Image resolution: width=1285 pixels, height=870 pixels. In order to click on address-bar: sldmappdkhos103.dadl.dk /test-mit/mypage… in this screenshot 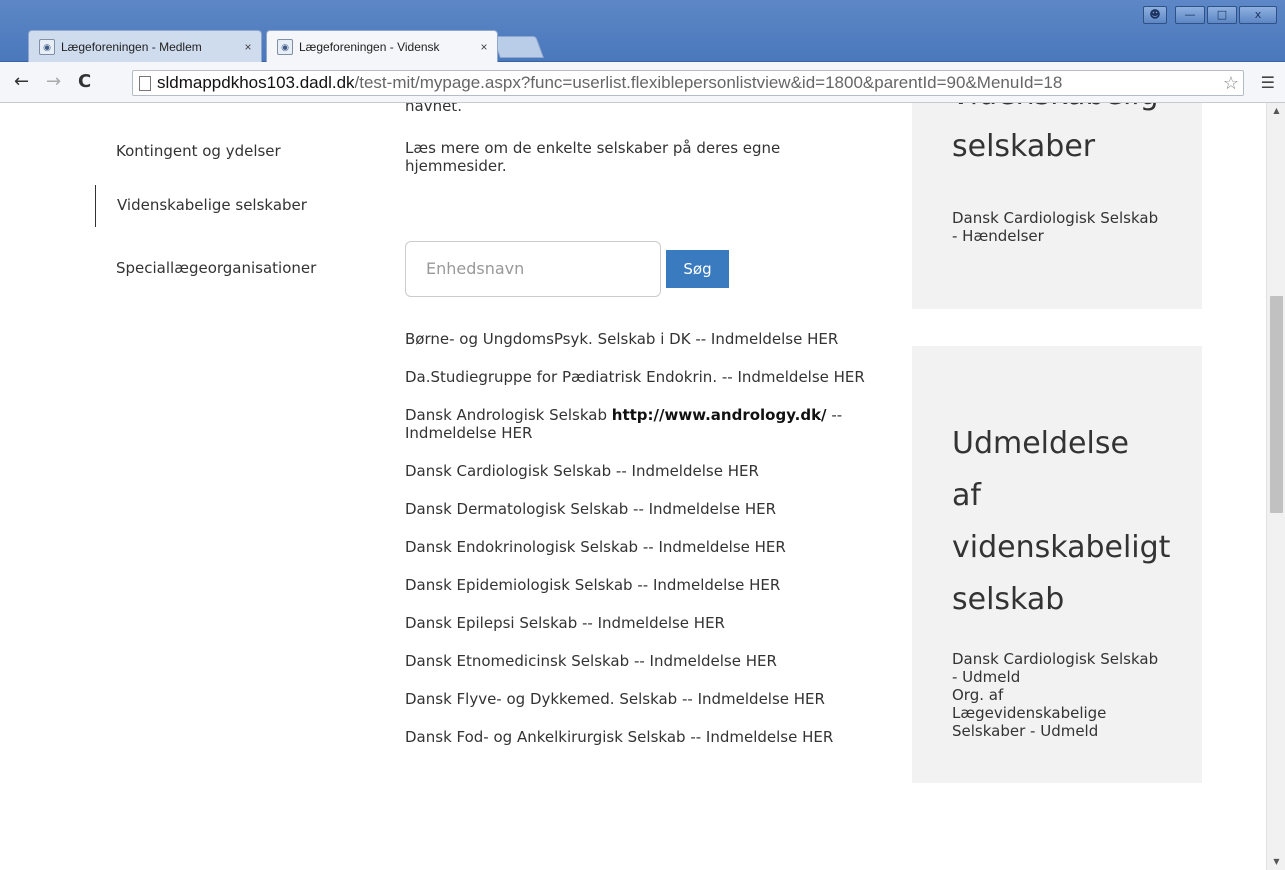, I will do `click(688, 83)`.